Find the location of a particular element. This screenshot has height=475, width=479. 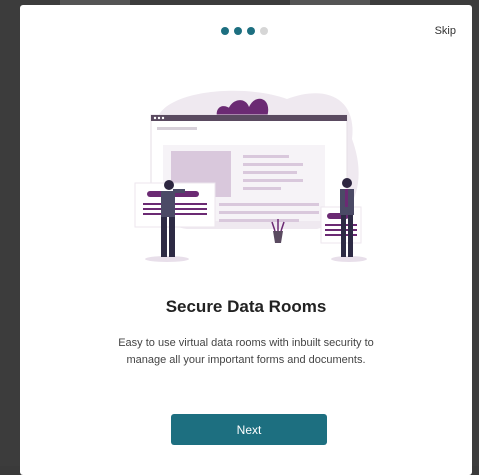

step-indicator is located at coordinates (244, 31).